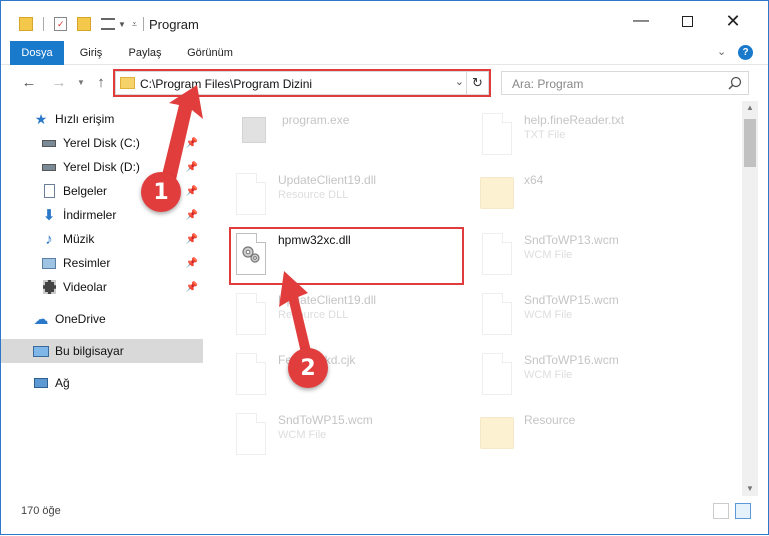 This screenshot has height=536, width=769. Describe the element at coordinates (161, 192) in the screenshot. I see `callout-badge-1: 1` at that location.